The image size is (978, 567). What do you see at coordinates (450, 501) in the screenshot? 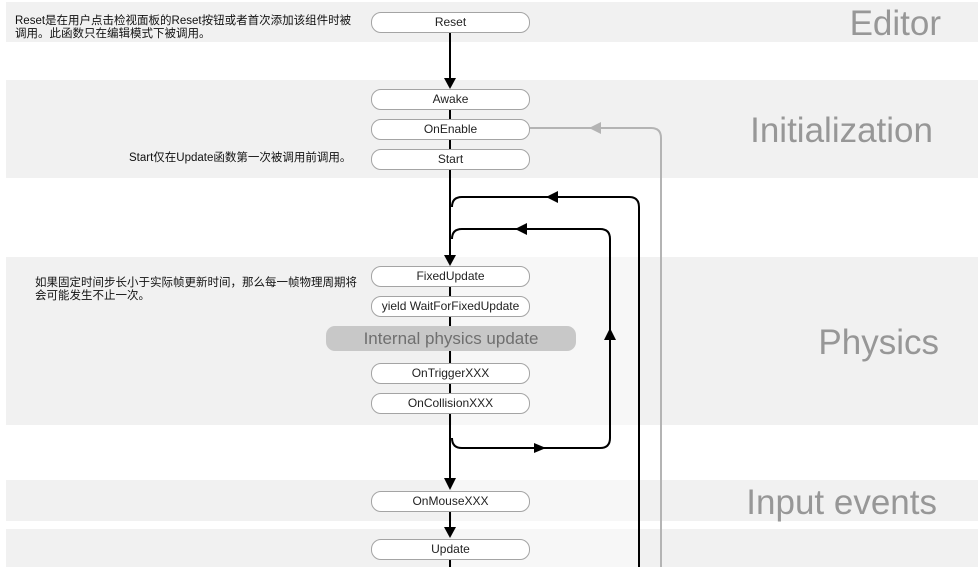
I see `node-onmousexxx: OnMouseXXX` at bounding box center [450, 501].